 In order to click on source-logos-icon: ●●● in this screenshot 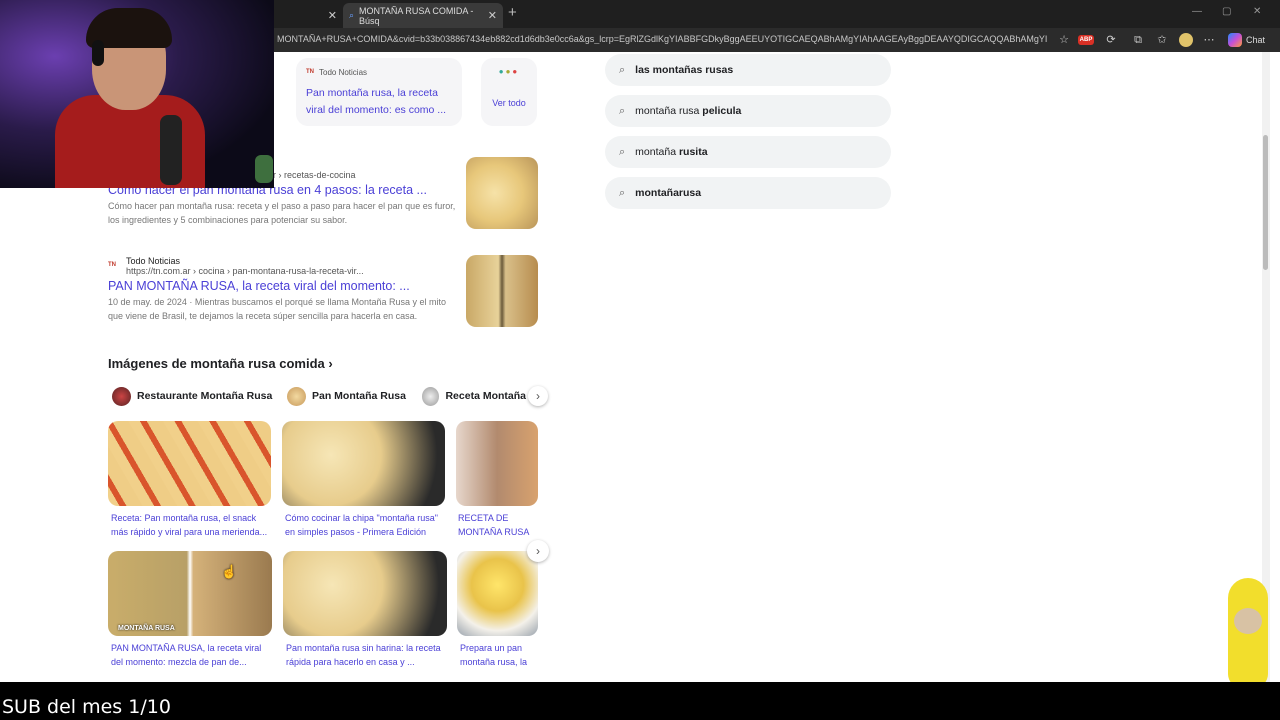, I will do `click(509, 71)`.